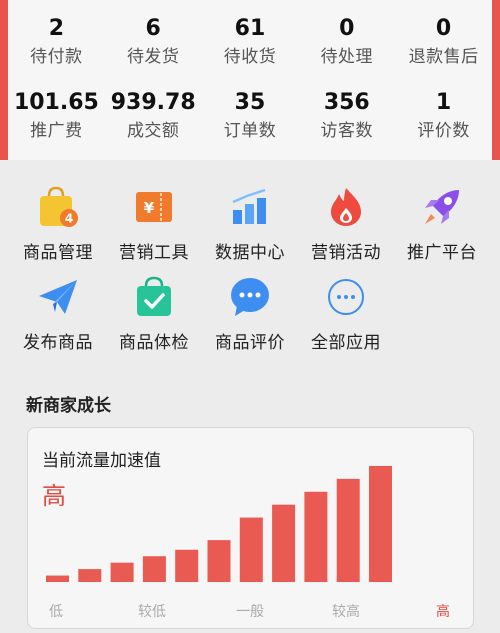 The height and width of the screenshot is (633, 500). What do you see at coordinates (58, 297) in the screenshot?
I see `paper-plane-icon` at bounding box center [58, 297].